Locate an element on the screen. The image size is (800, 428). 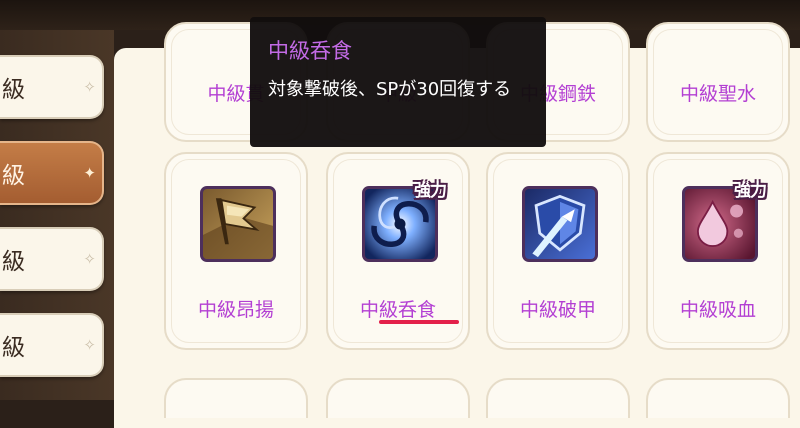
tooltip-title: 中級呑食 is located at coordinates (310, 51).